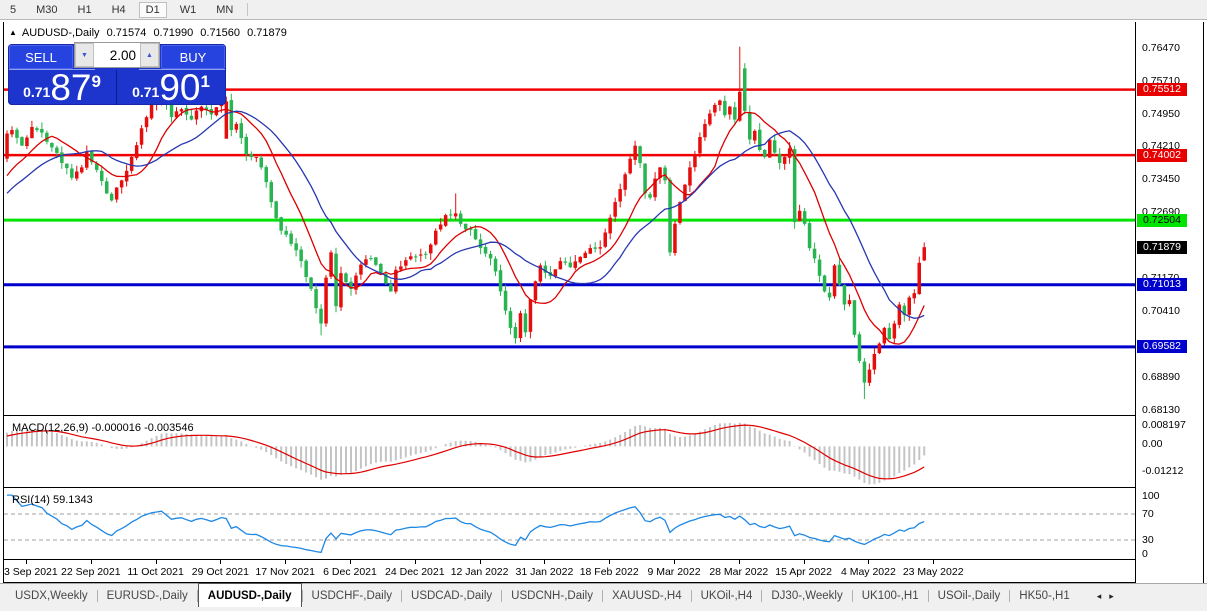  I want to click on ohlc-high: 0.71990, so click(173, 33).